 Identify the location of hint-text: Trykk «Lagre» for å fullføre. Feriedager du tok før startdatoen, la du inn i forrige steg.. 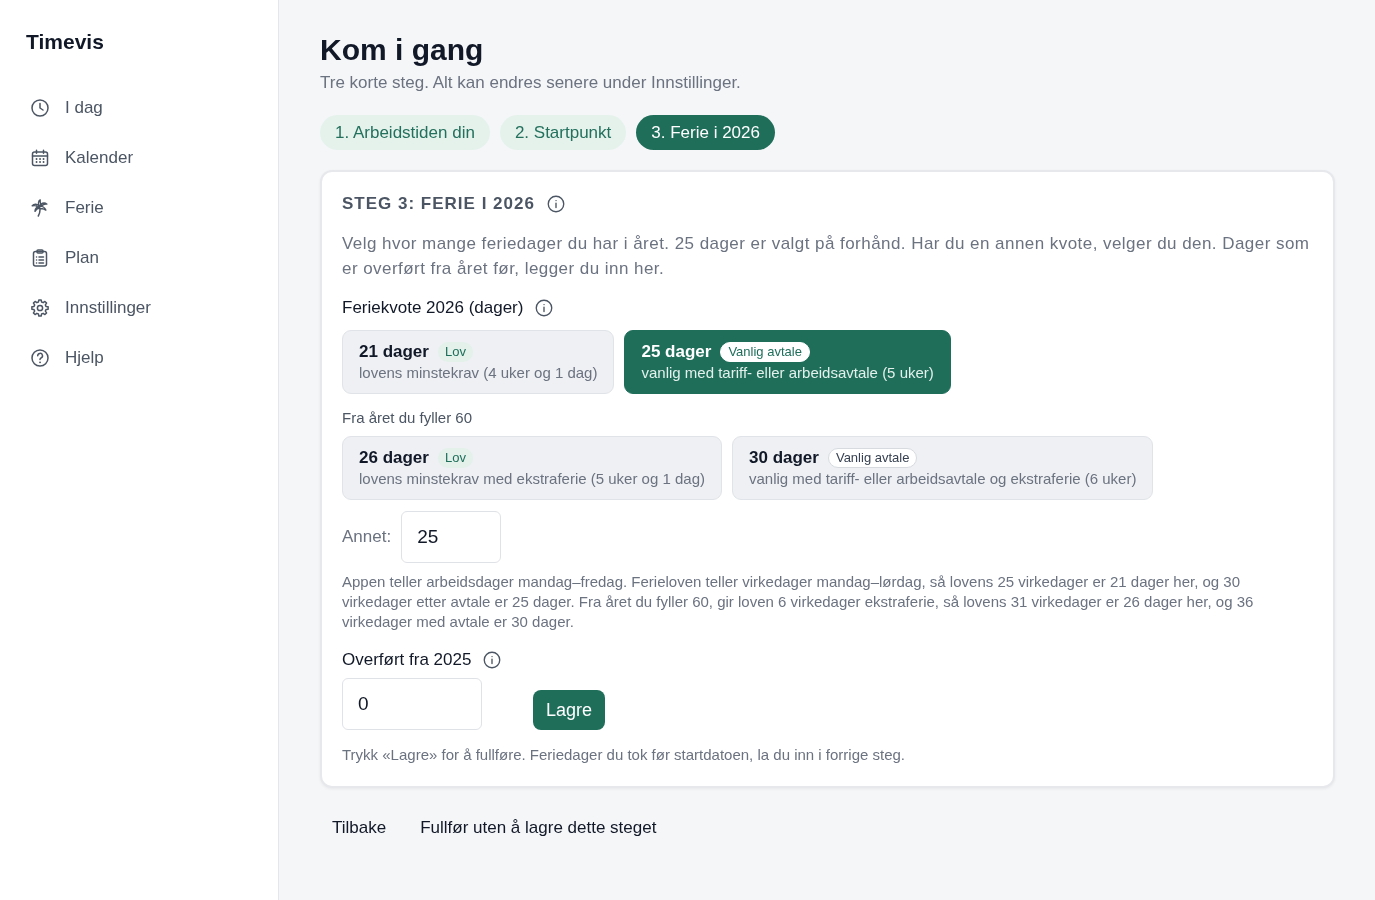
(624, 755).